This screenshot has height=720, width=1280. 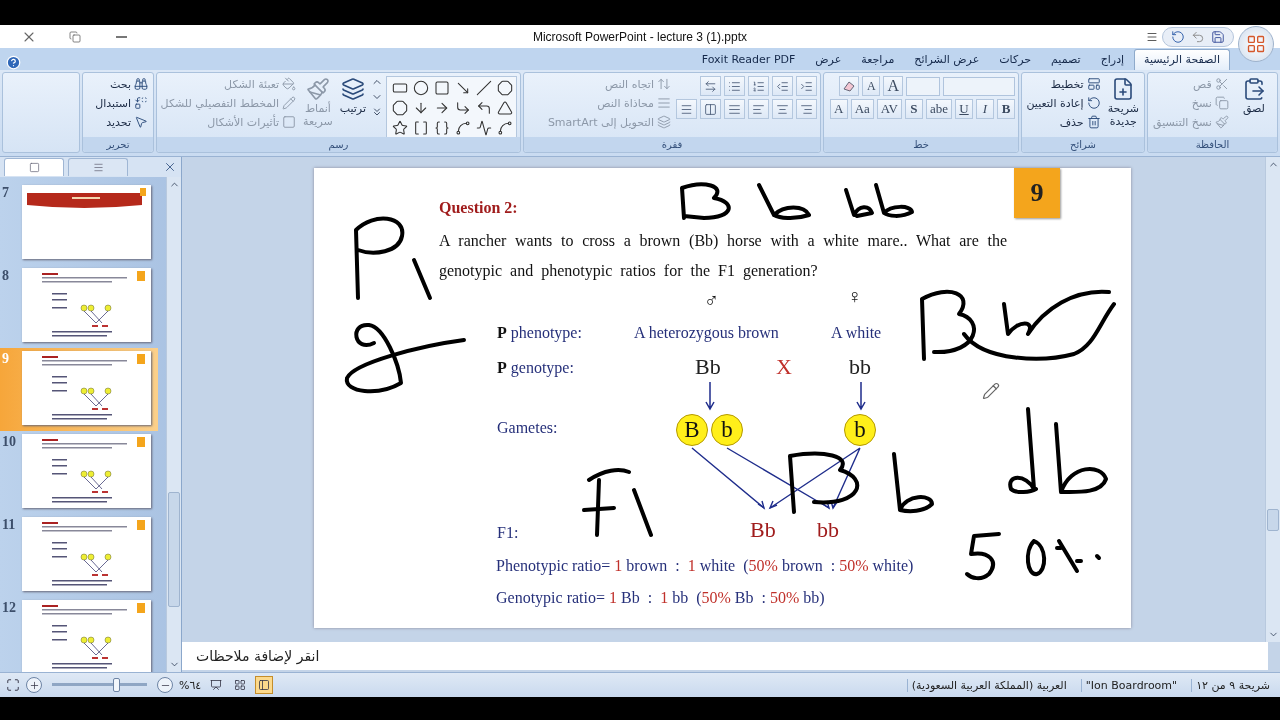 What do you see at coordinates (421, 88) in the screenshot?
I see `oval-icon` at bounding box center [421, 88].